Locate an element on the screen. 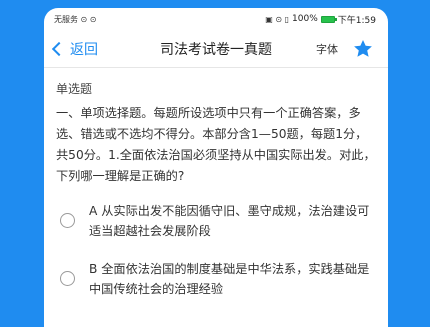 The width and height of the screenshot is (430, 327). back-label: 返回 is located at coordinates (84, 49).